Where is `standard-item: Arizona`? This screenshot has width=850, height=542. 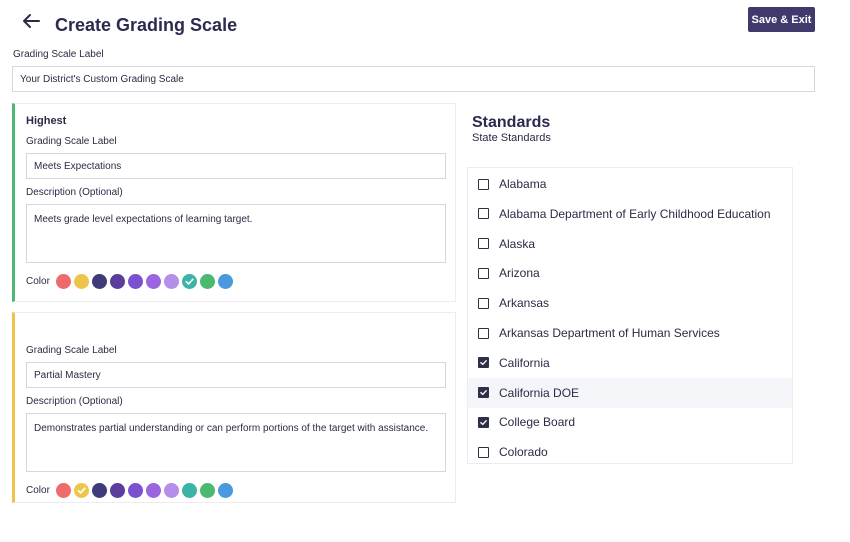
standard-item: Arizona is located at coordinates (630, 273).